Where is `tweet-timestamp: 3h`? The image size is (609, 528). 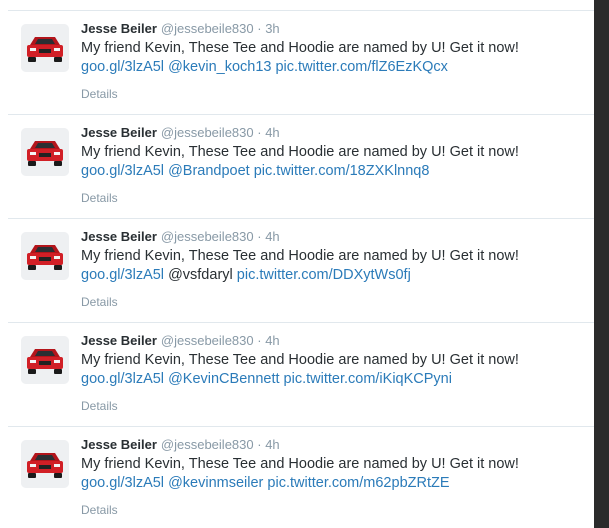
tweet-timestamp: 3h is located at coordinates (272, 28).